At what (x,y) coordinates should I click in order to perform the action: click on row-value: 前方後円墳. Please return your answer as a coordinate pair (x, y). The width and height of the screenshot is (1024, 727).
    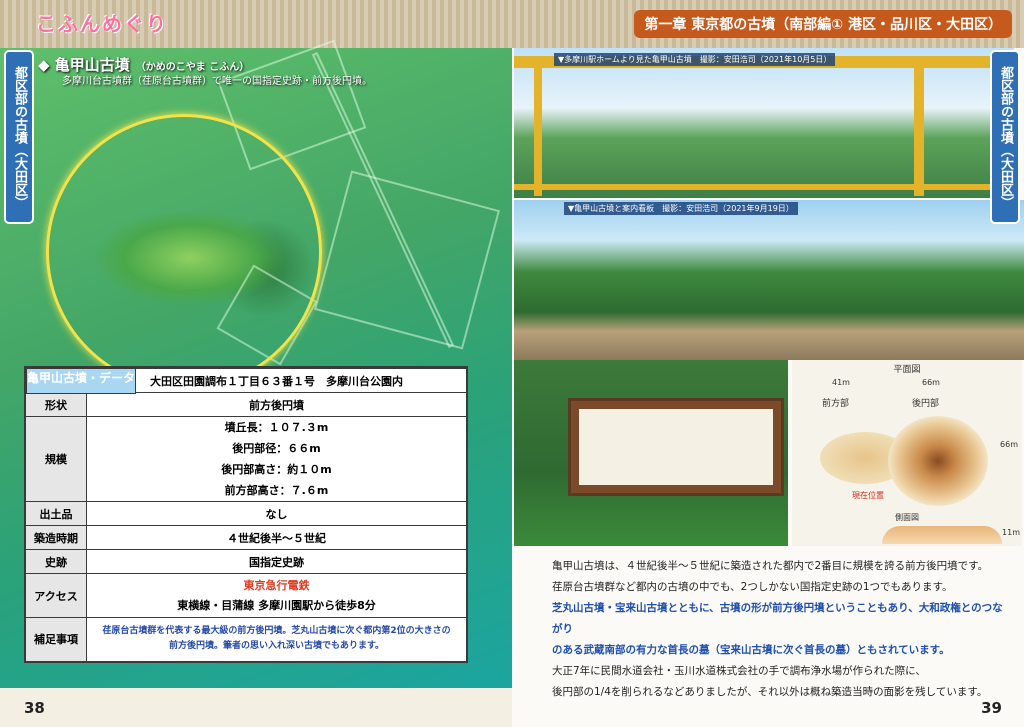
    Looking at the image, I should click on (277, 404).